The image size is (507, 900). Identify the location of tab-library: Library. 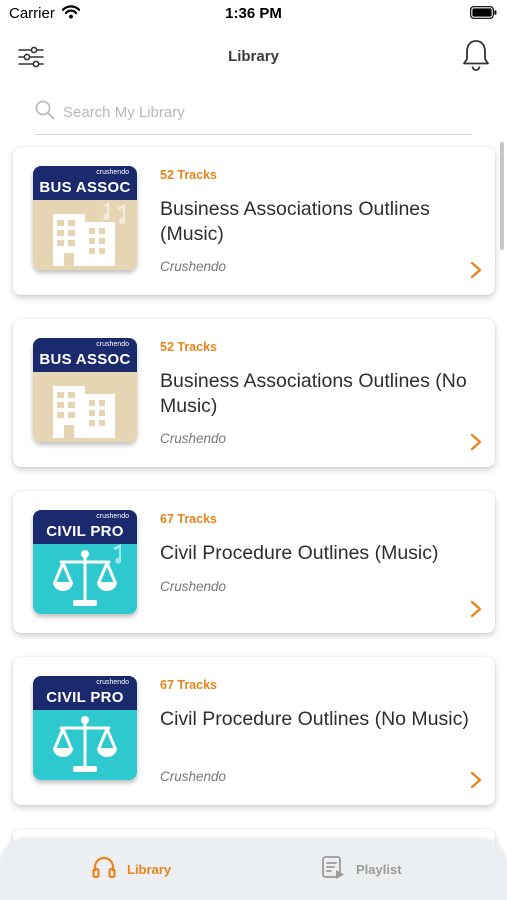
(131, 869).